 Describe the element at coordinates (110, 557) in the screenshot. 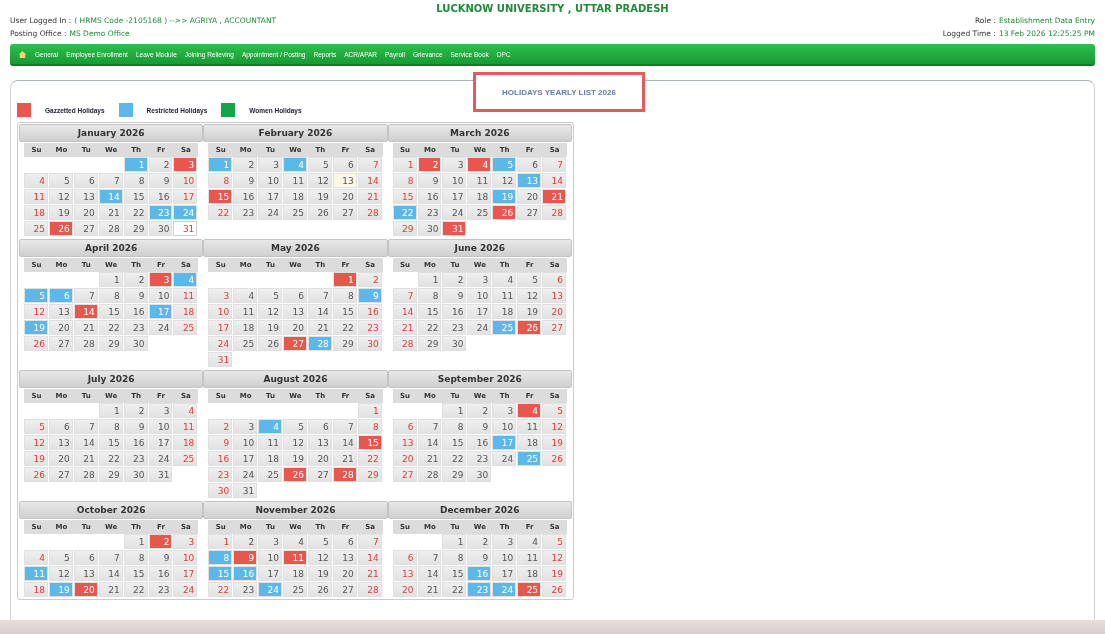

I see `date-cell: 7` at that location.